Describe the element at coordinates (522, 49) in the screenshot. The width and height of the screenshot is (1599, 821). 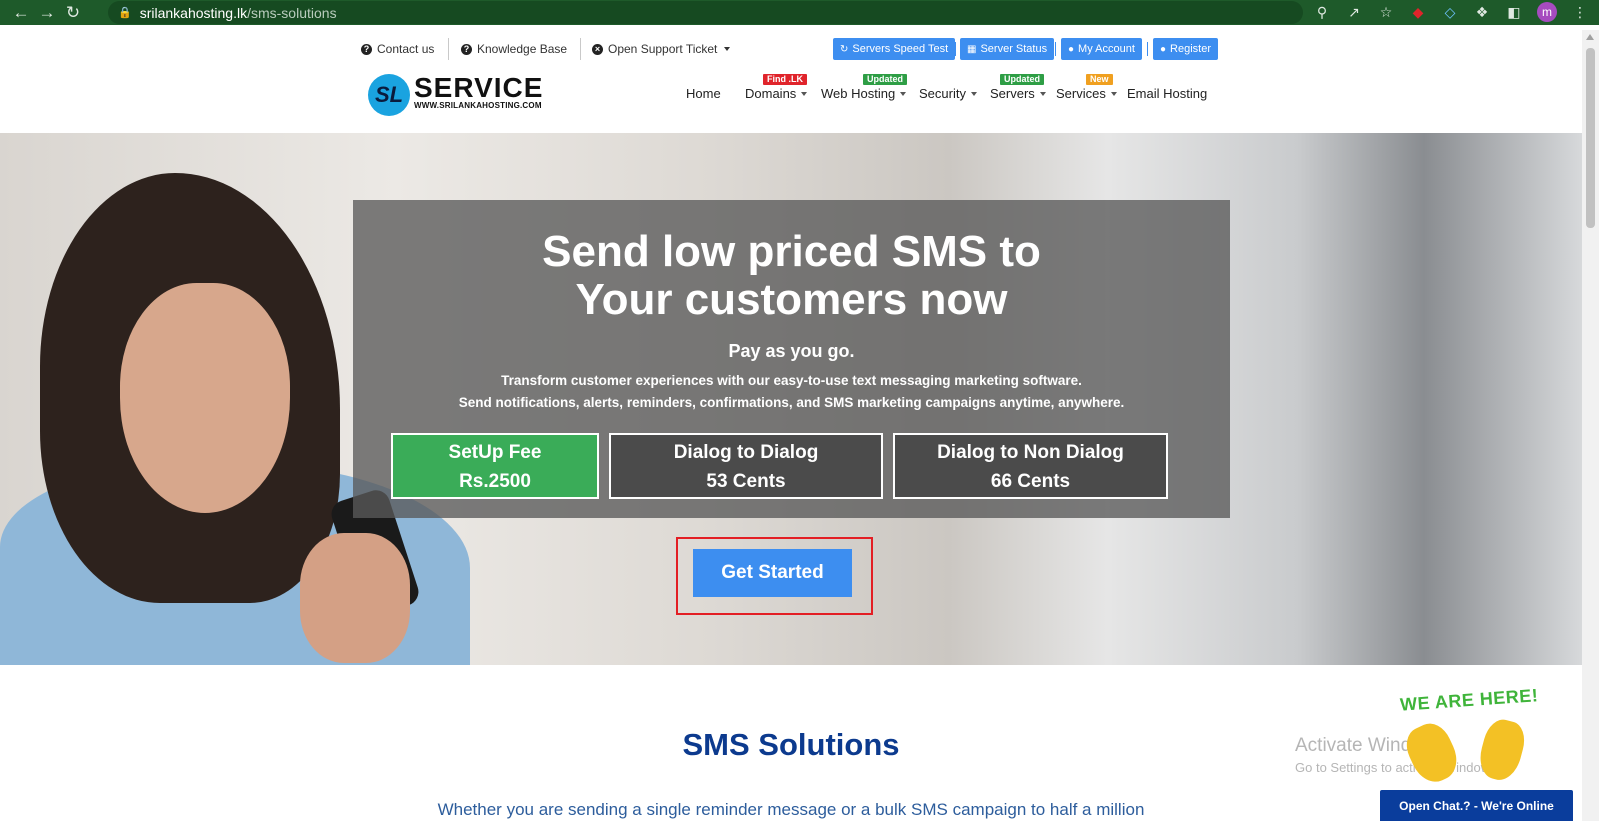
I see `knowledge-label: Knowledge Base` at that location.